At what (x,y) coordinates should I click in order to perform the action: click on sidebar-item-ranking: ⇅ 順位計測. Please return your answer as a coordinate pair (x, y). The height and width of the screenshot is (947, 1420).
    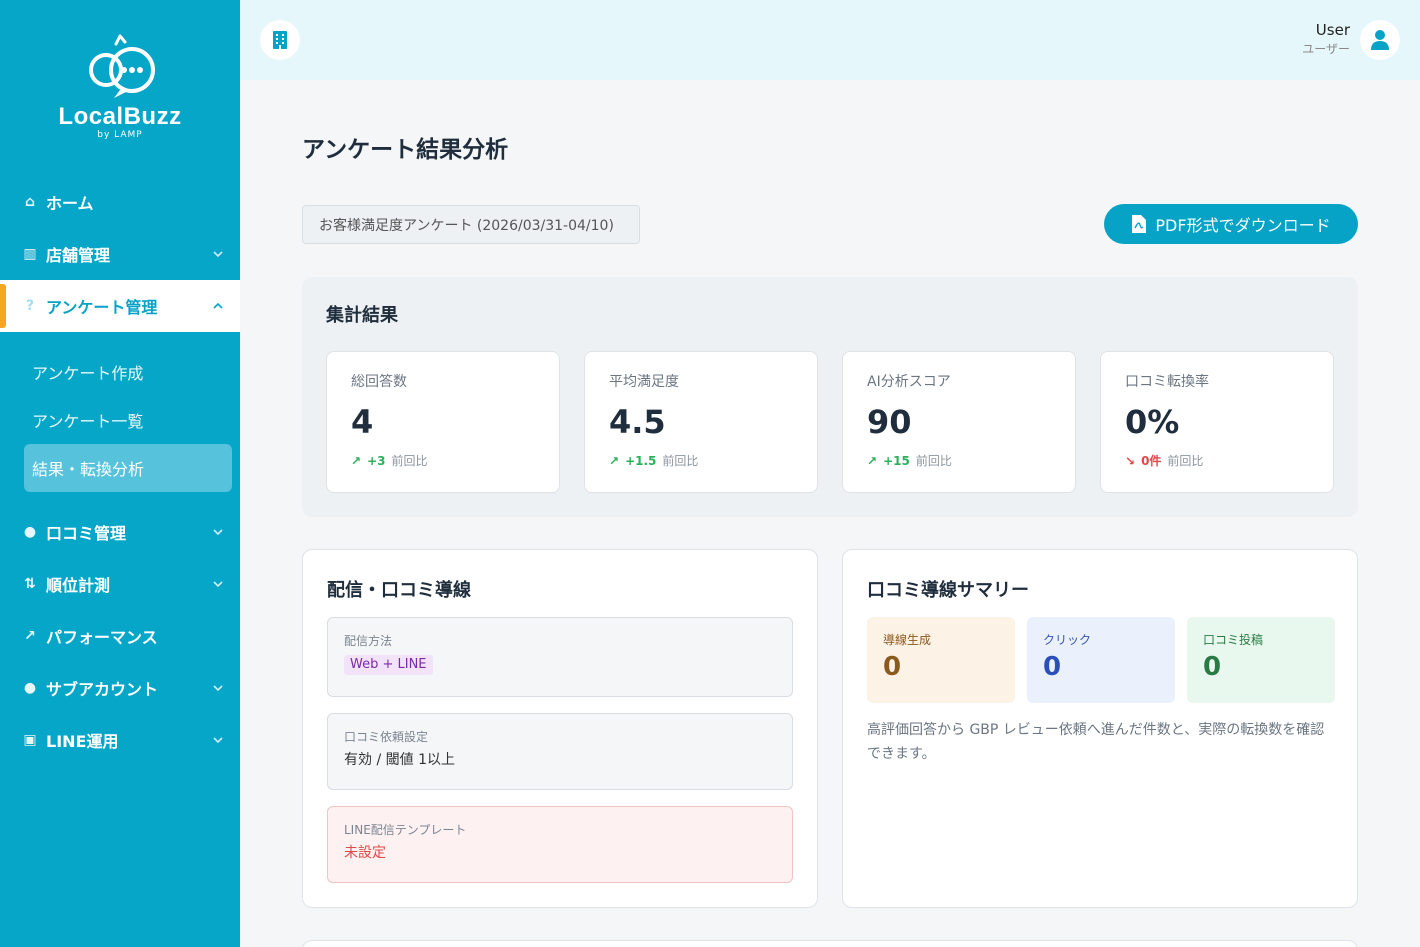
    Looking at the image, I should click on (120, 584).